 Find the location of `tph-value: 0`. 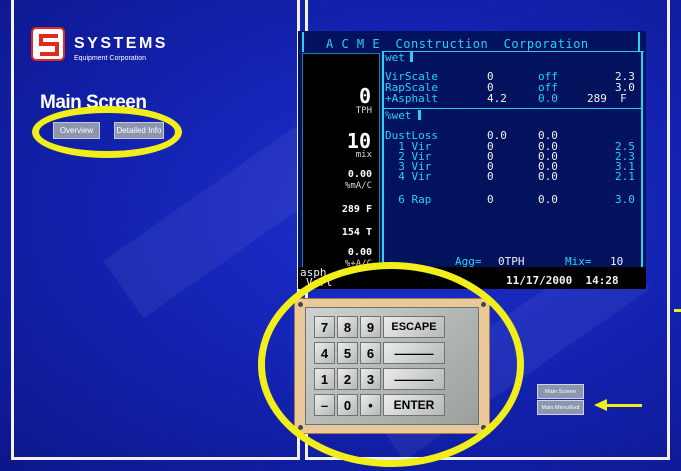

tph-value: 0 is located at coordinates (364, 96).